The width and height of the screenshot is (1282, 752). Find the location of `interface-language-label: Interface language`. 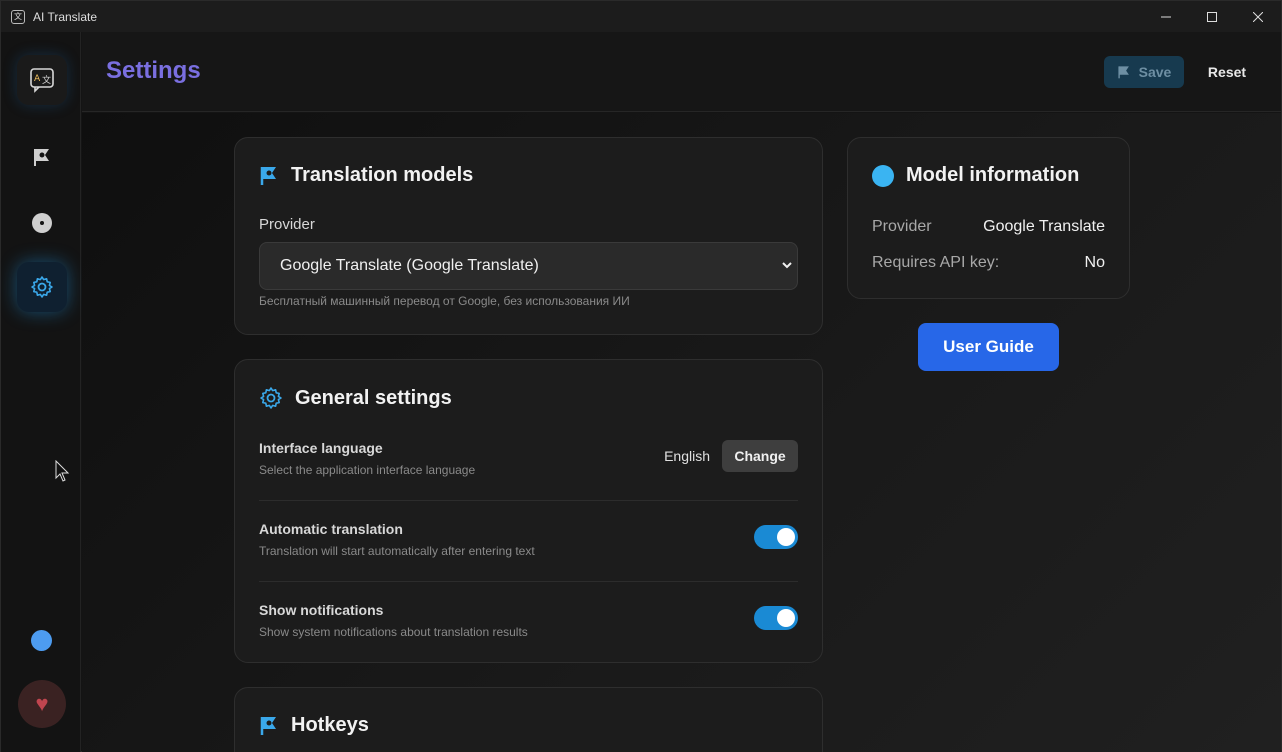

interface-language-label: Interface language is located at coordinates (321, 448).